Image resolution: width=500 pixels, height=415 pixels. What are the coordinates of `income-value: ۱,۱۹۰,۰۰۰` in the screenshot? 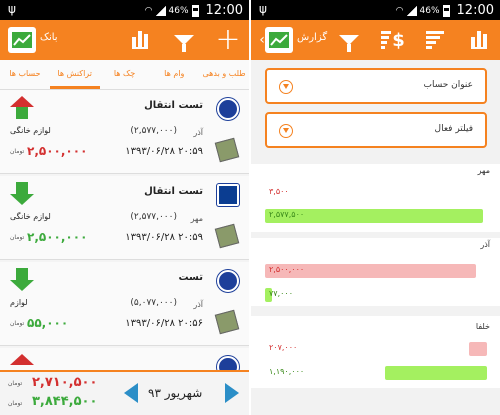 It's located at (287, 371).